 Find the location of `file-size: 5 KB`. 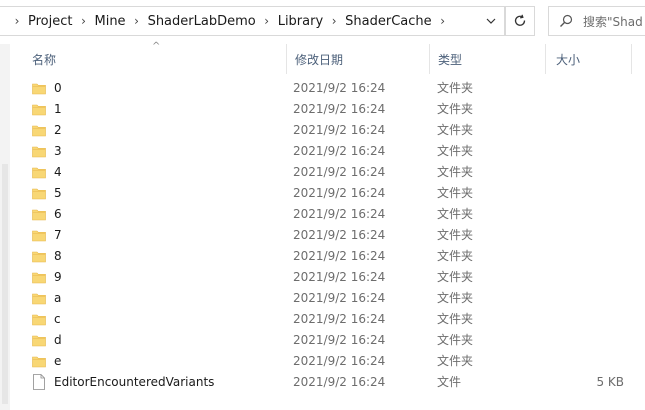

file-size: 5 KB is located at coordinates (610, 381).